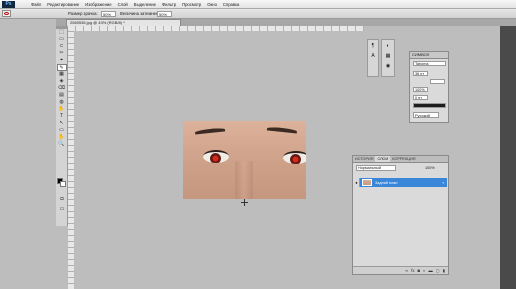 The height and width of the screenshot is (289, 516). What do you see at coordinates (231, 4) in the screenshot?
I see `menu-help: Справка` at bounding box center [231, 4].